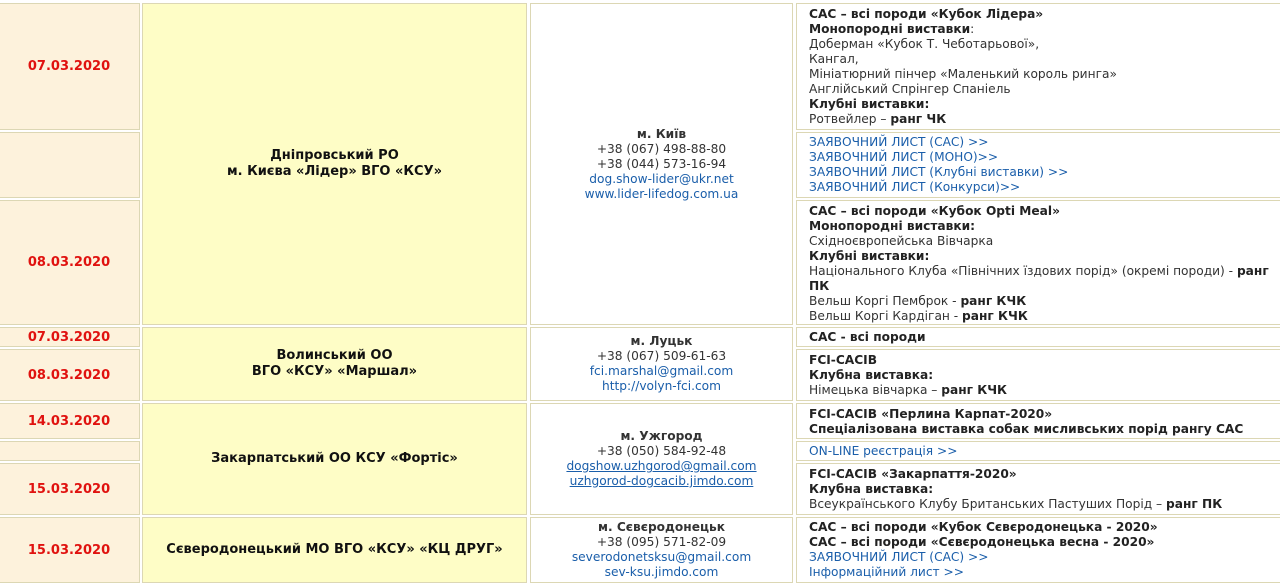 The width and height of the screenshot is (1280, 586). I want to click on phone-number: +38 (044) 573-16-94, so click(661, 163).